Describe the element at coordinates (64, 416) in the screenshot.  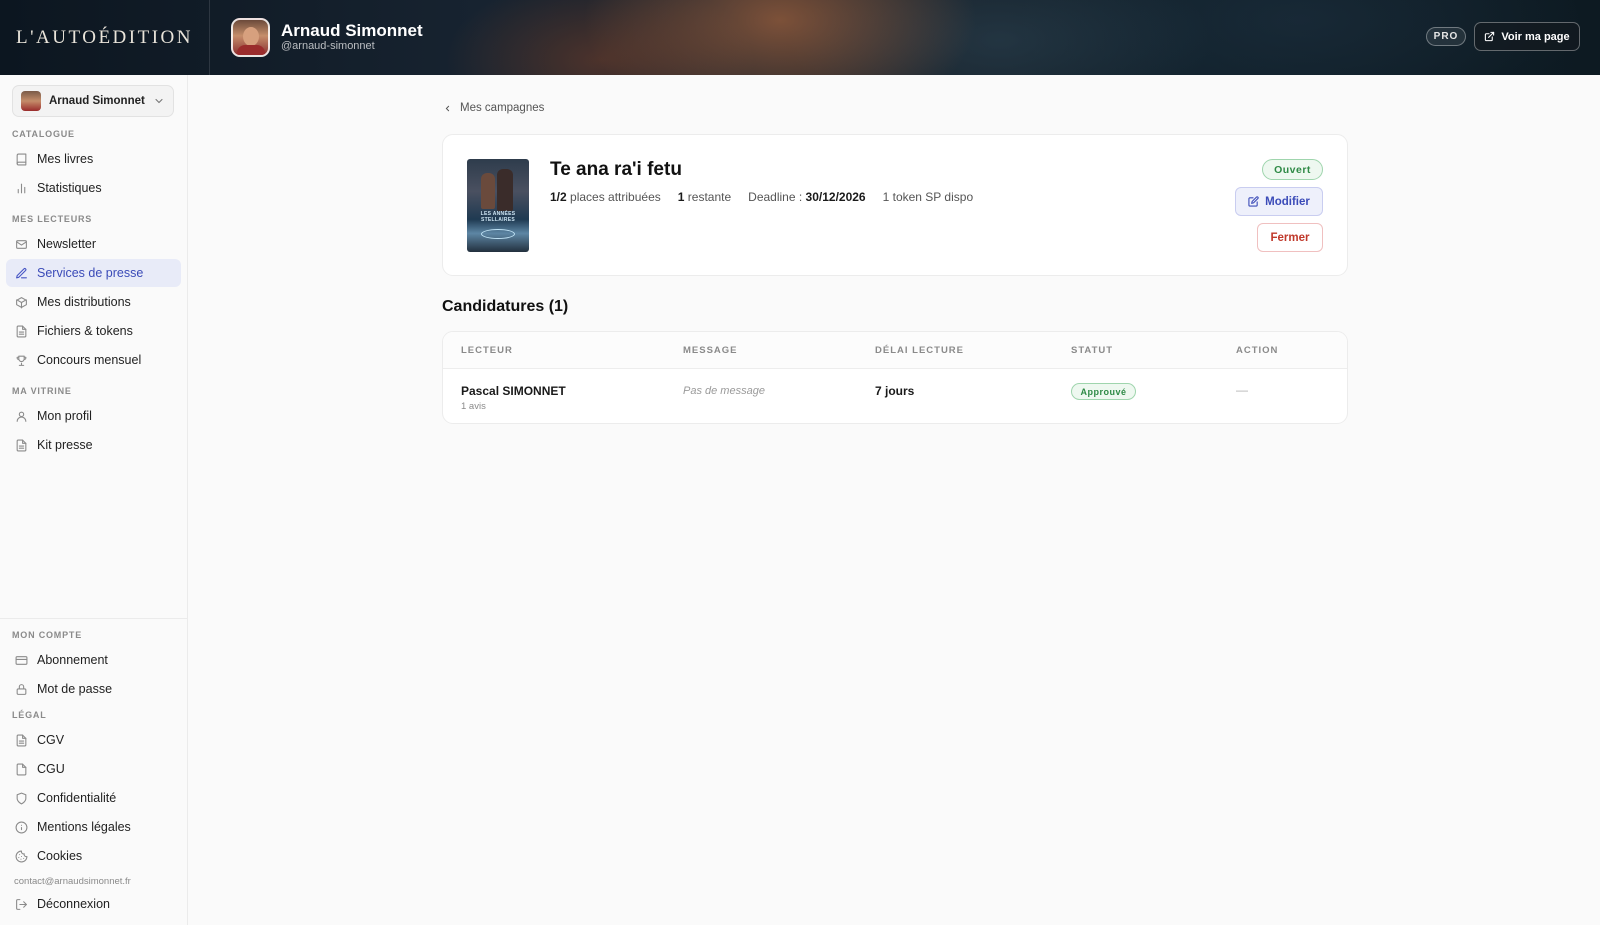
I see `sidebar-item-label: Mon profil` at that location.